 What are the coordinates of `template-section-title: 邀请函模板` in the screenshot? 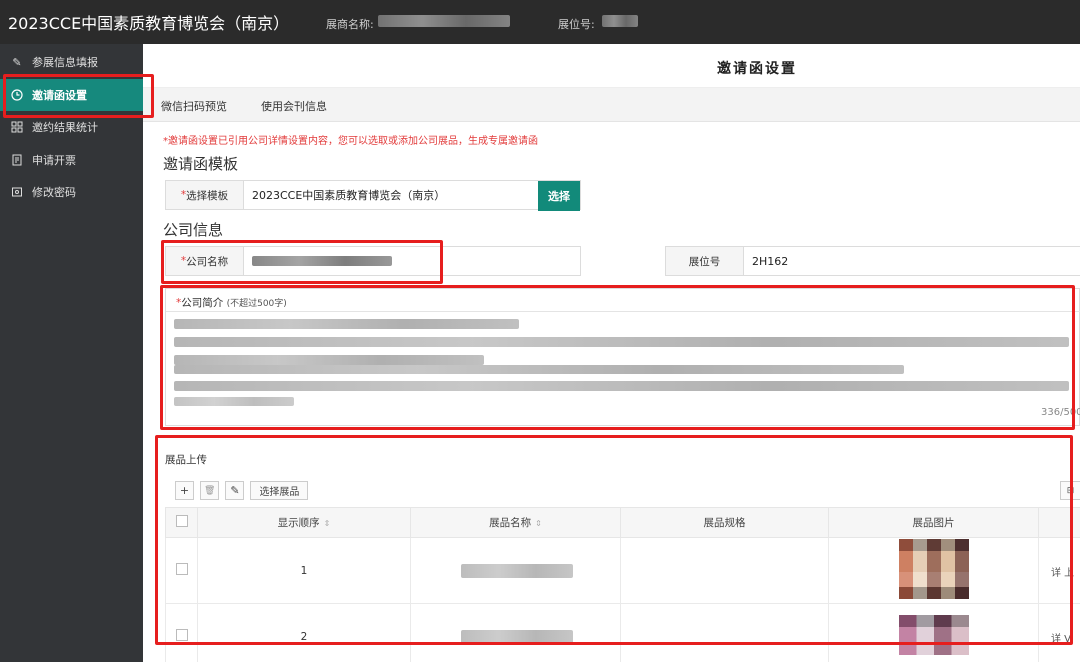 It's located at (201, 164).